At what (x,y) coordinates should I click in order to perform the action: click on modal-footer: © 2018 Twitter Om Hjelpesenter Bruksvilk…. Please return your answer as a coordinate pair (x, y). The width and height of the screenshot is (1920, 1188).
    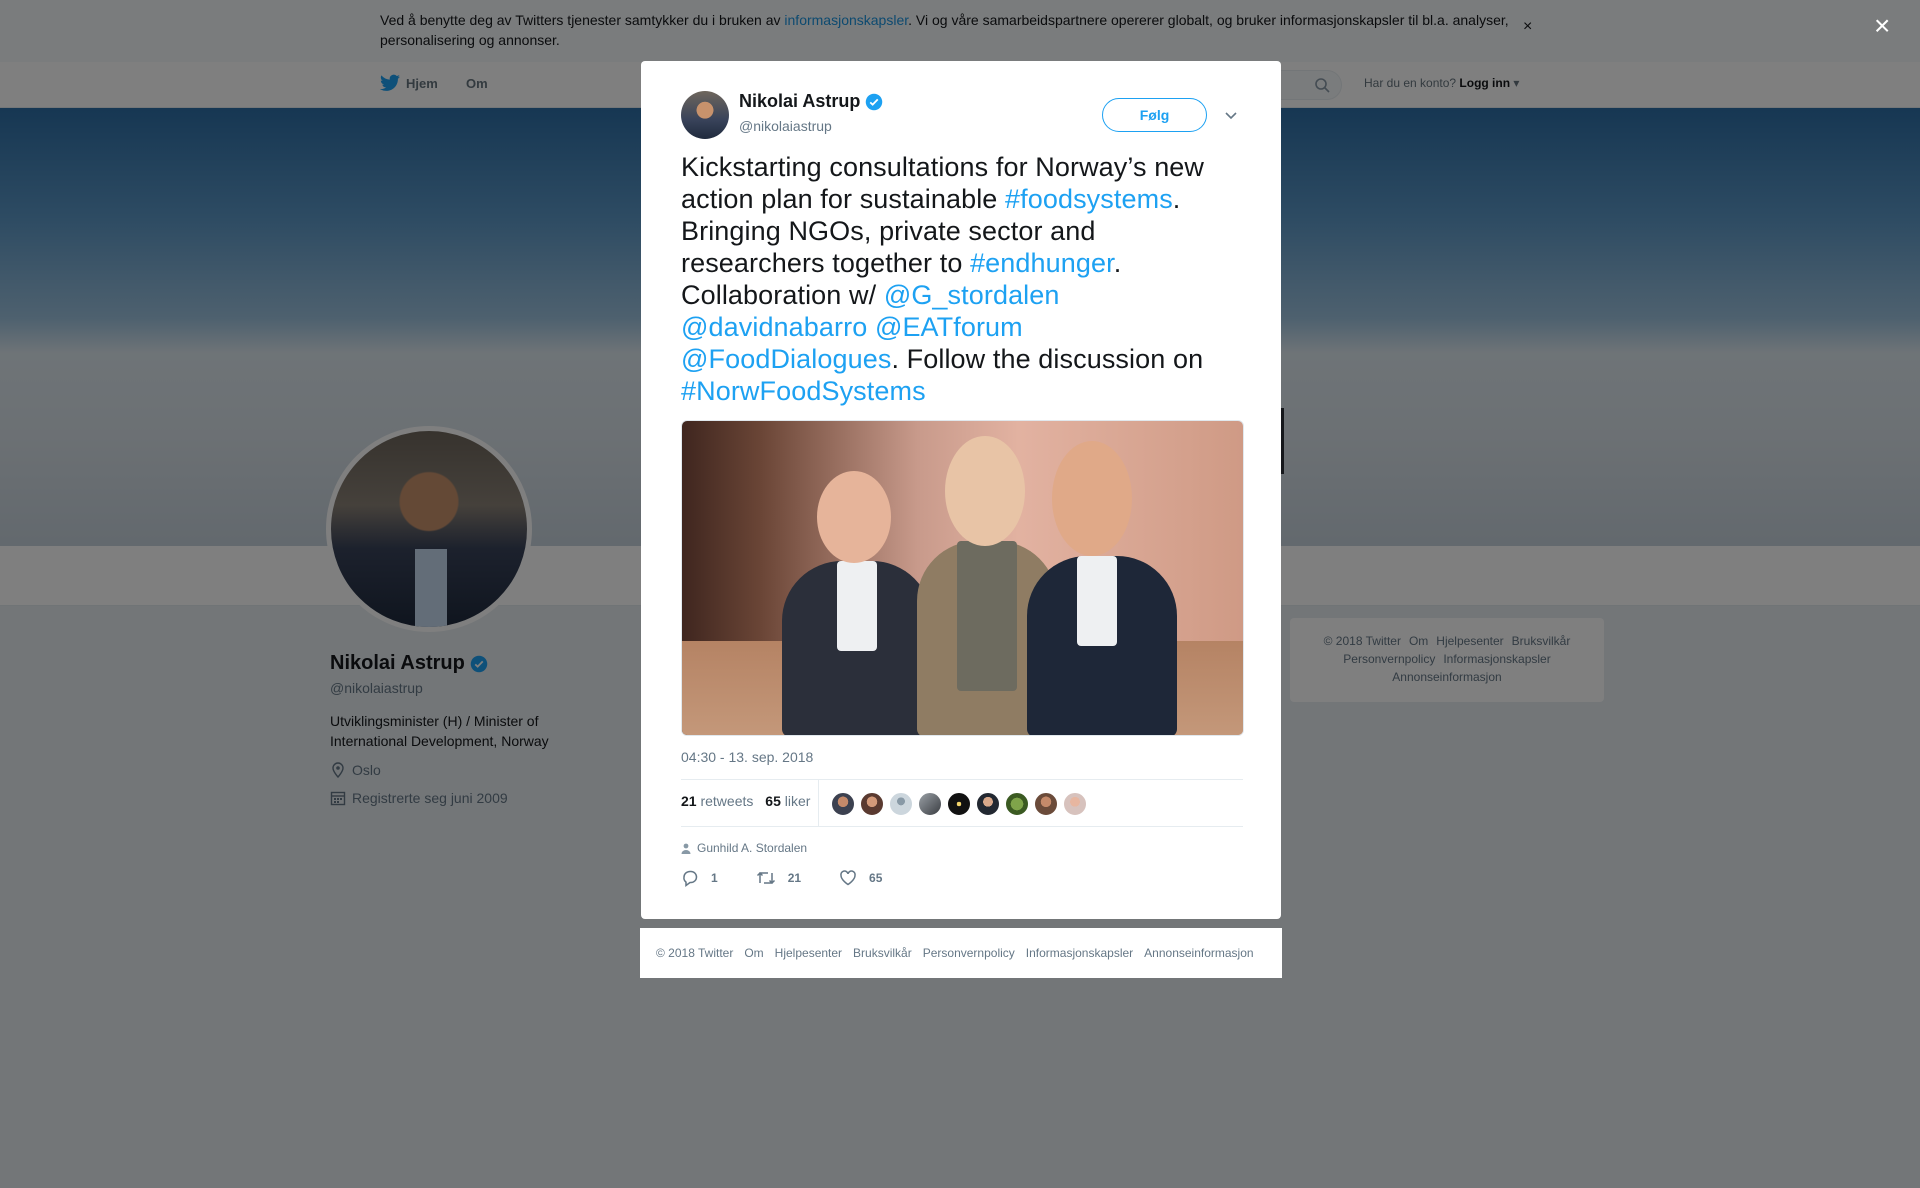
    Looking at the image, I should click on (961, 953).